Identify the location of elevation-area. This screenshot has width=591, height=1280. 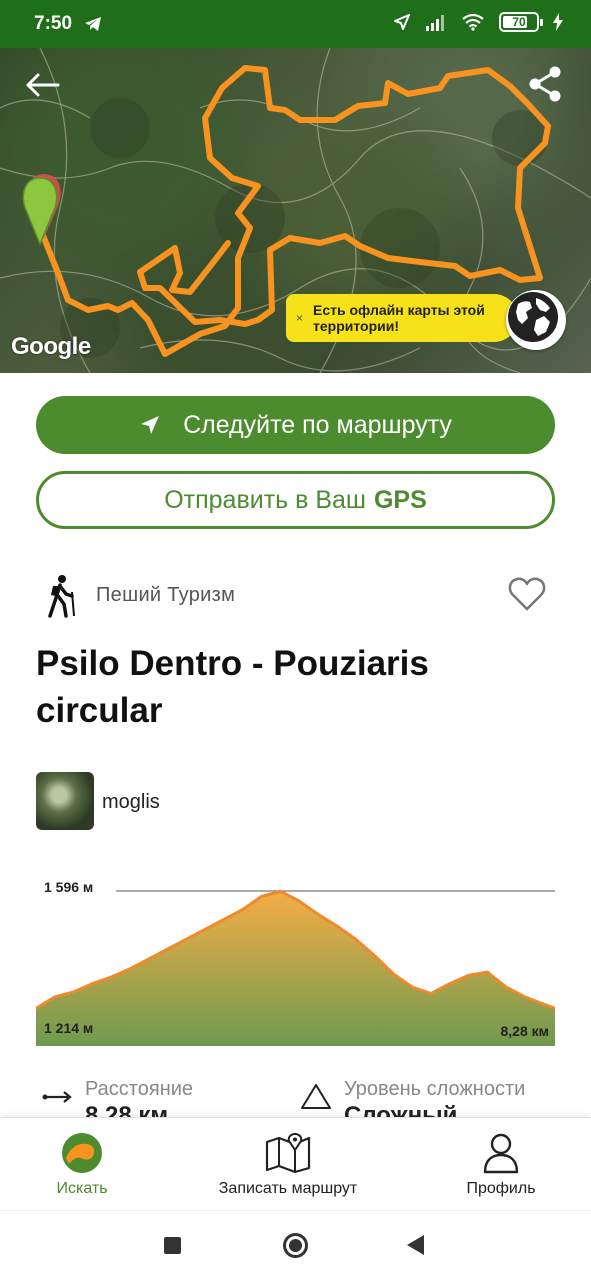
(295, 968).